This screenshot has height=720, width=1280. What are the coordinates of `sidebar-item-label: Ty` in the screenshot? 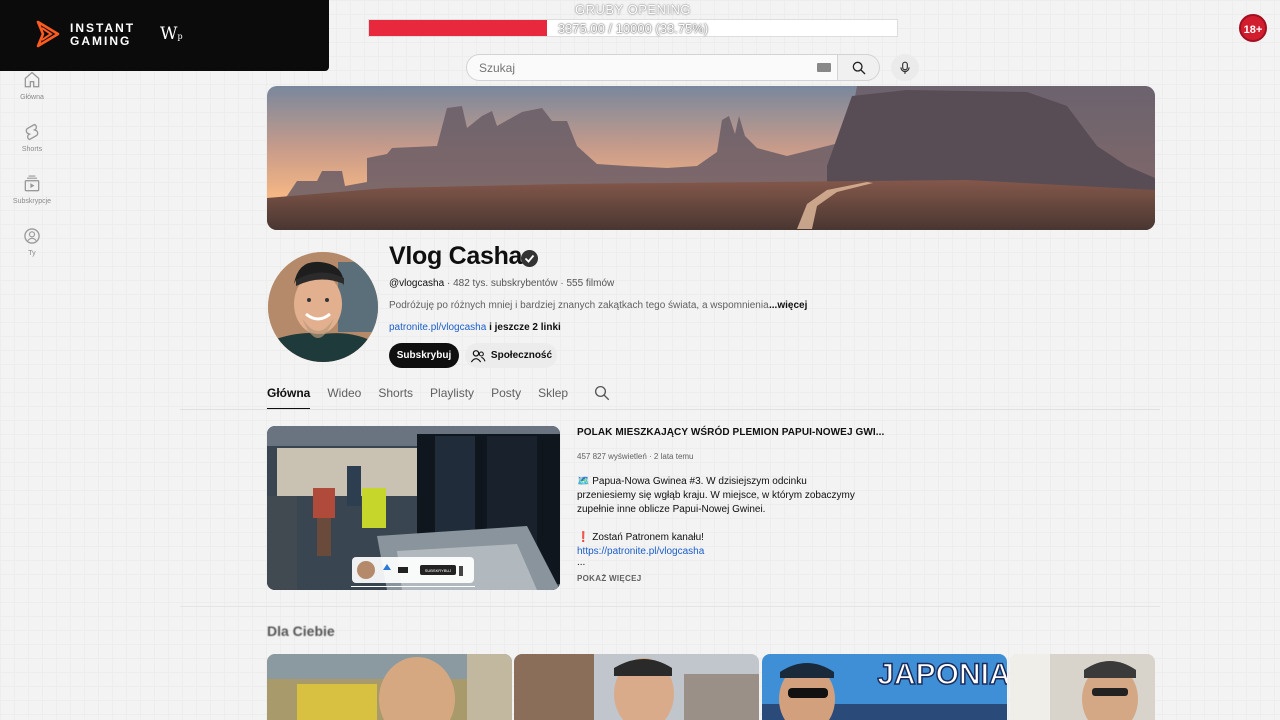 It's located at (32, 253).